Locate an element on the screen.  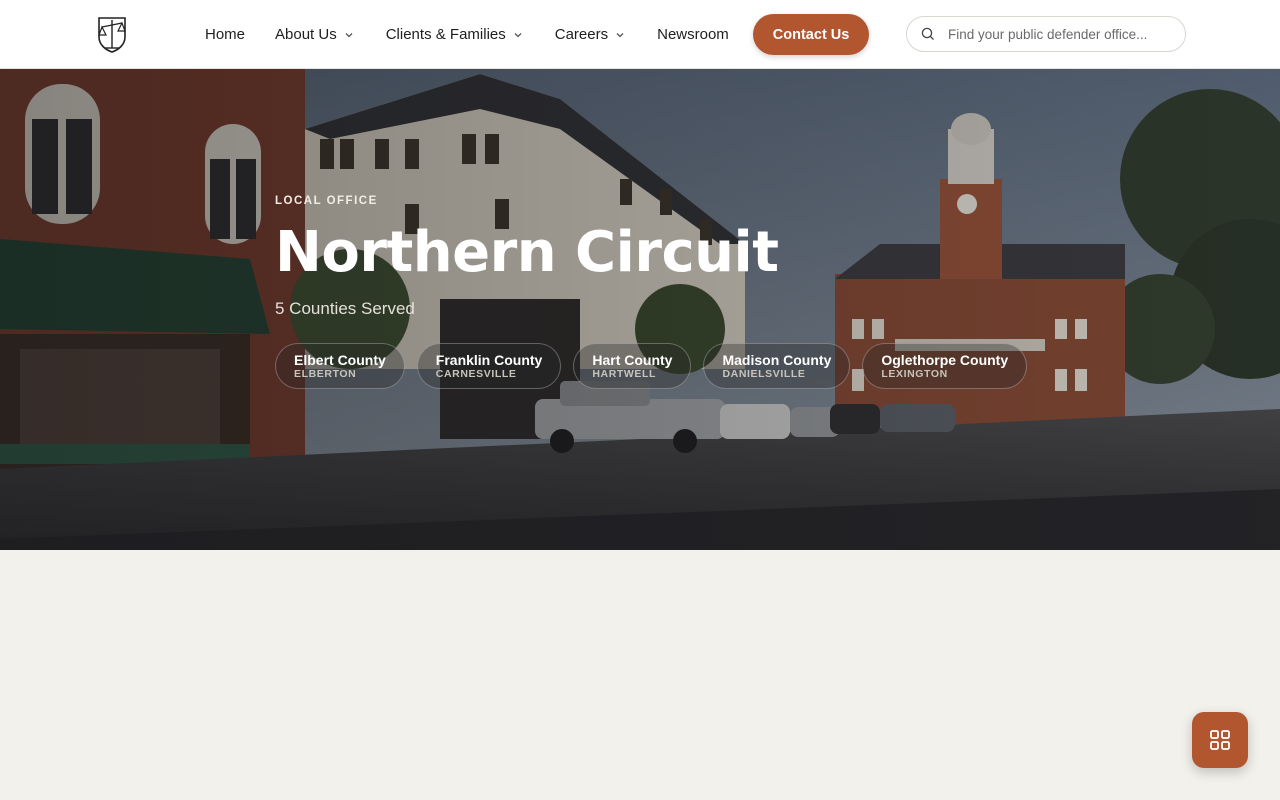
county-city: DANIELSVILLE is located at coordinates (764, 373).